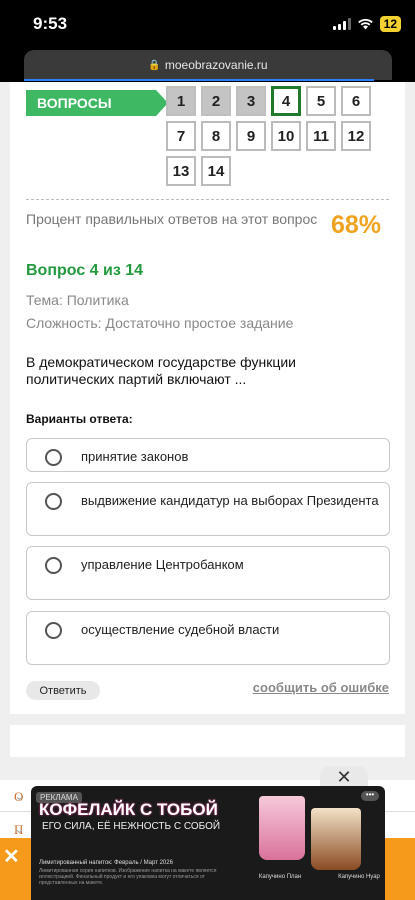 Image resolution: width=415 pixels, height=900 pixels. What do you see at coordinates (208, 638) in the screenshot?
I see `answer-option-4: осуществление судебной власти` at bounding box center [208, 638].